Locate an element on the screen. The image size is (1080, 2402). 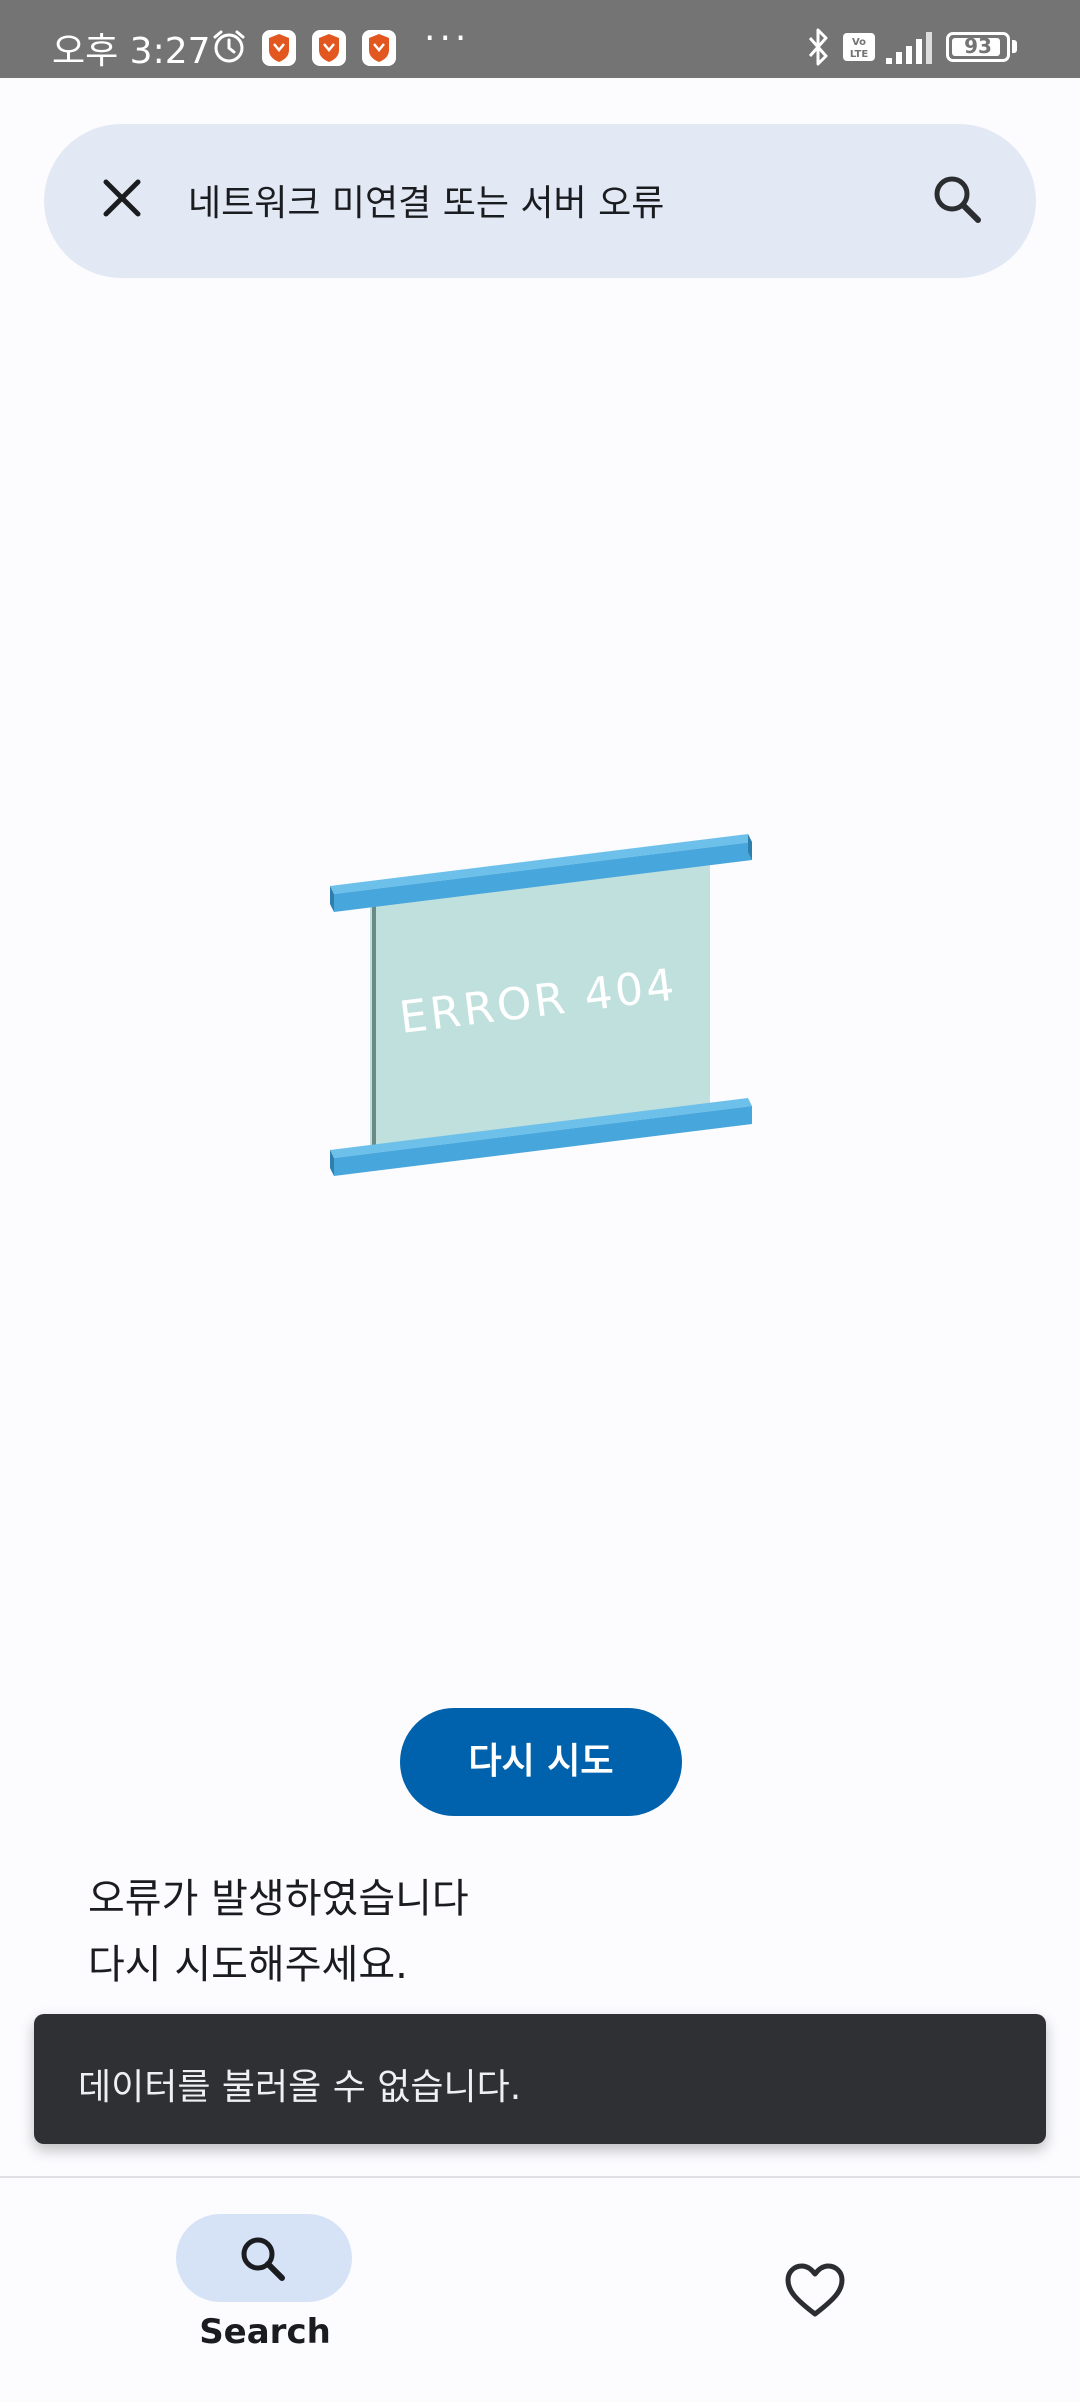
volte-icon: Vo LTE is located at coordinates (859, 47).